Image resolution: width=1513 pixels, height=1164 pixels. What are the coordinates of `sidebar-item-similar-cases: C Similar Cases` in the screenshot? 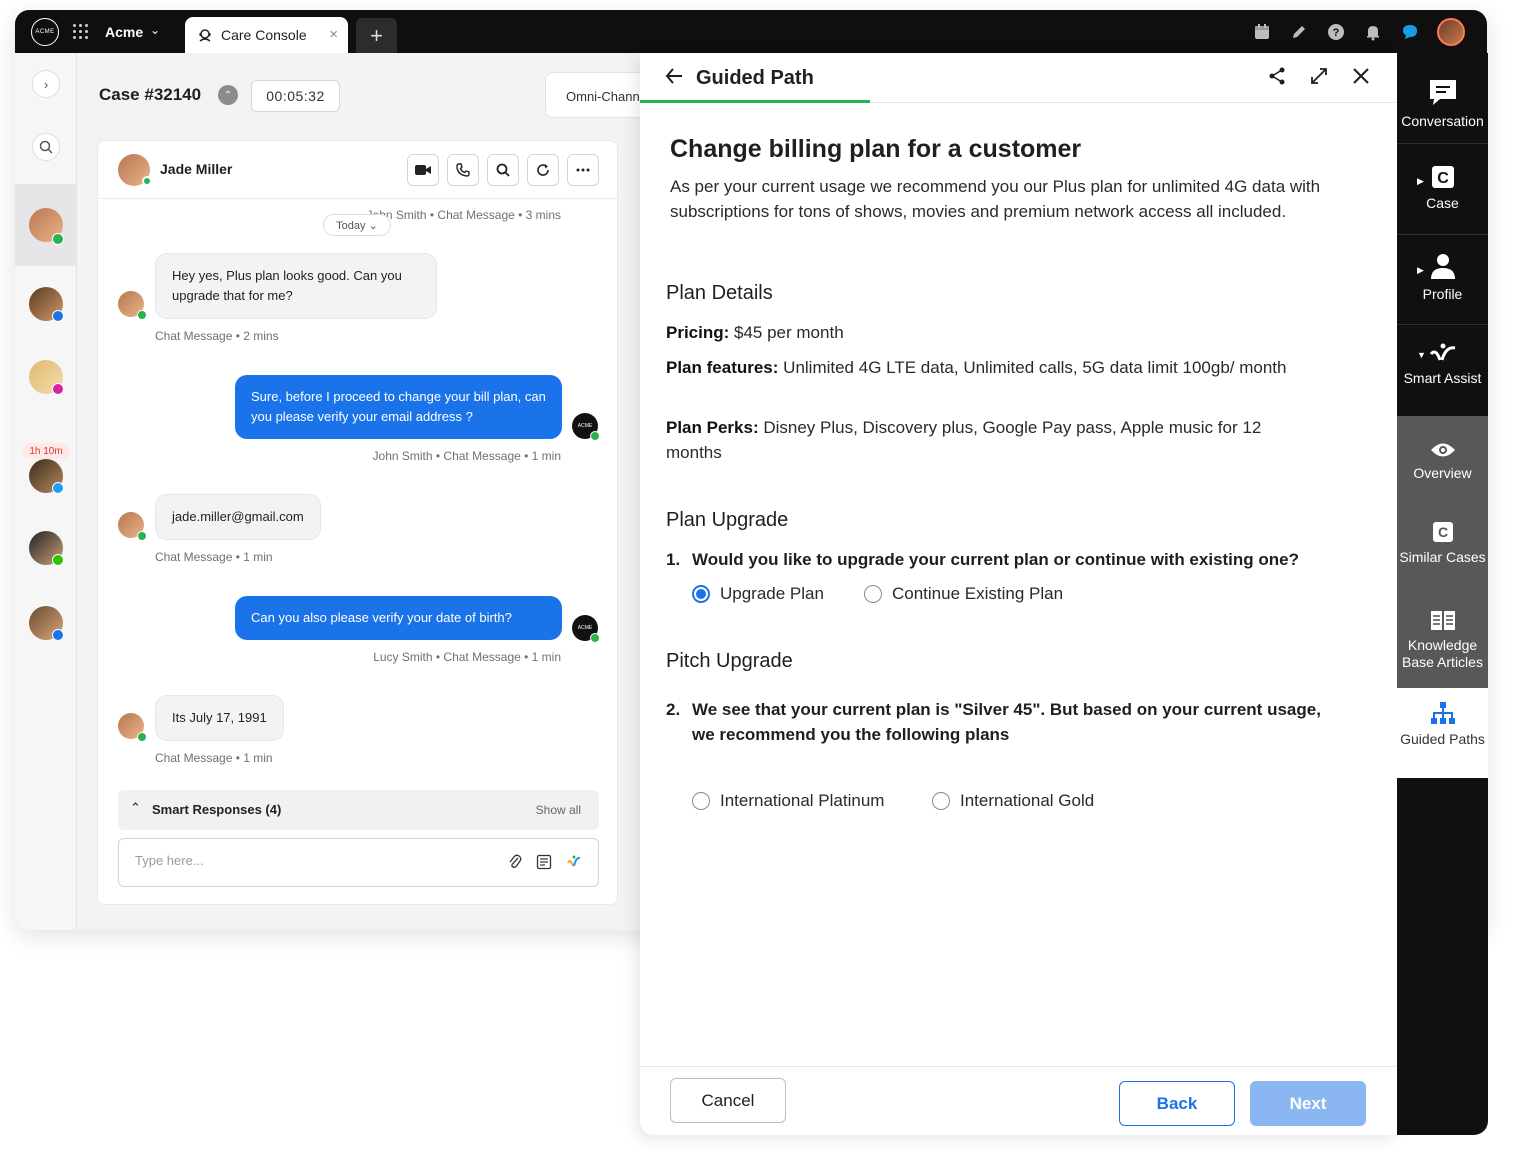 It's located at (1442, 543).